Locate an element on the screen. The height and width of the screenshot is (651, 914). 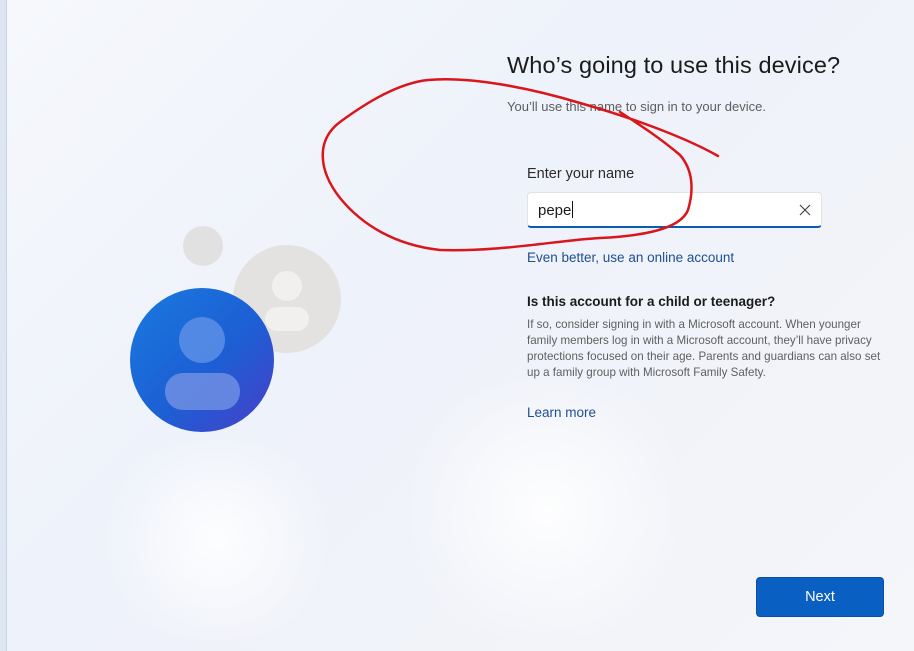
child-section-heading: Is this account for a child or teenager? is located at coordinates (651, 301).